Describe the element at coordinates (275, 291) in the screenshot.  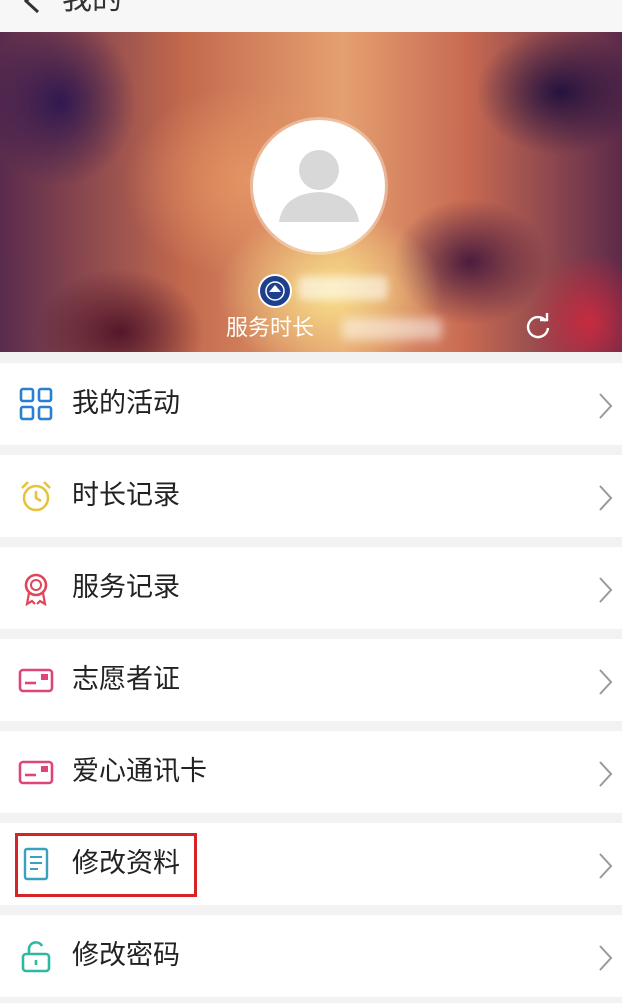
I see `organization-badge-icon` at that location.